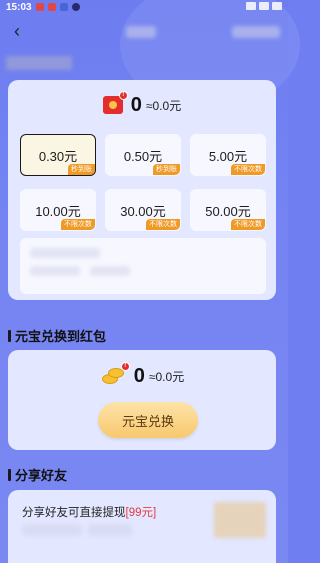  I want to click on coin-approx: ≈0.0元, so click(166, 376).